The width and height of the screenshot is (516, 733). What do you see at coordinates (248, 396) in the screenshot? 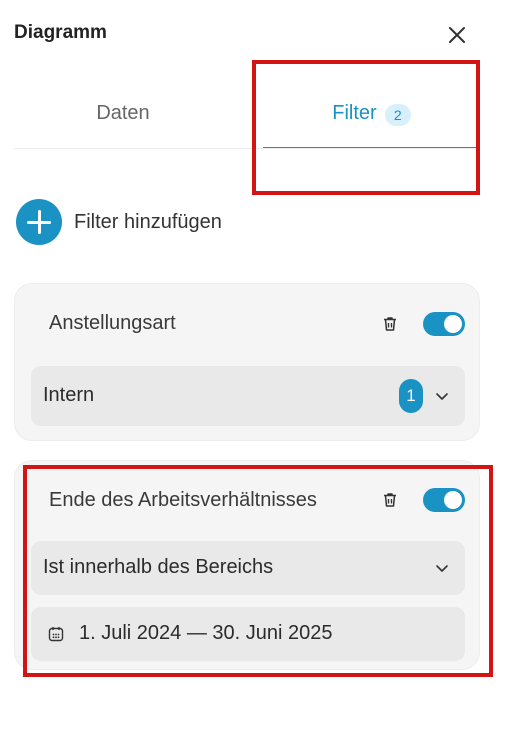
I see `filter-value-select: Intern 1` at bounding box center [248, 396].